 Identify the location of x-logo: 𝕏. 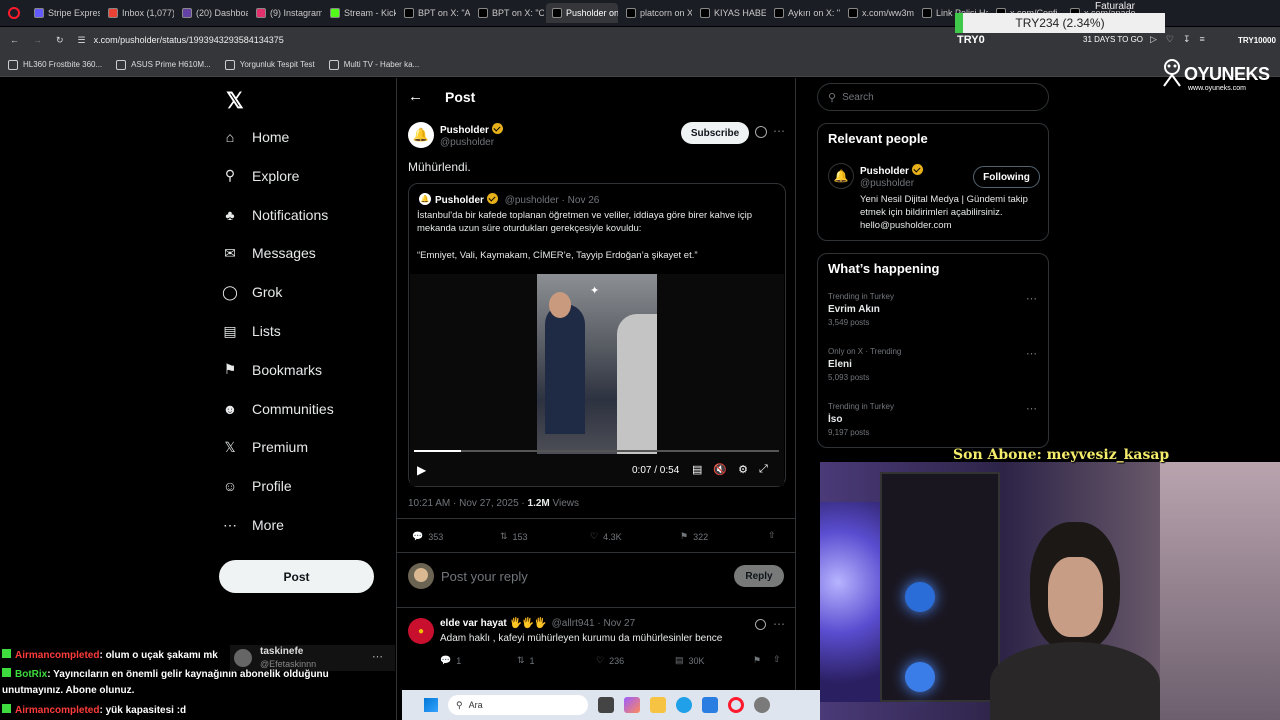
(235, 101).